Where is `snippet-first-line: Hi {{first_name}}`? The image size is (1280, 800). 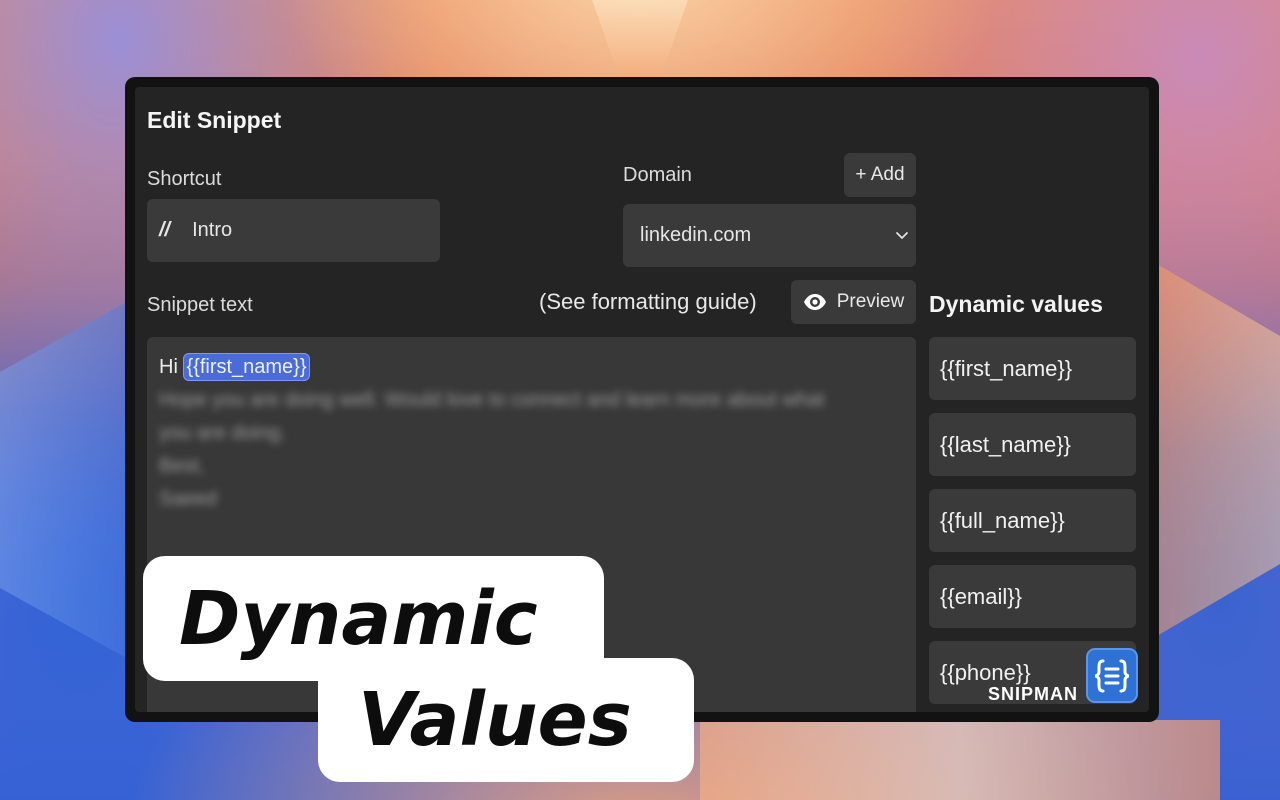
snippet-first-line: Hi {{first_name}} is located at coordinates (531, 367).